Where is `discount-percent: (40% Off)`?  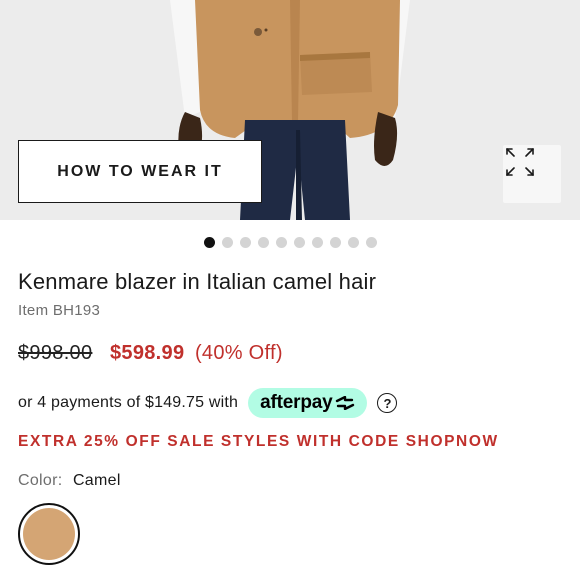 discount-percent: (40% Off) is located at coordinates (238, 353).